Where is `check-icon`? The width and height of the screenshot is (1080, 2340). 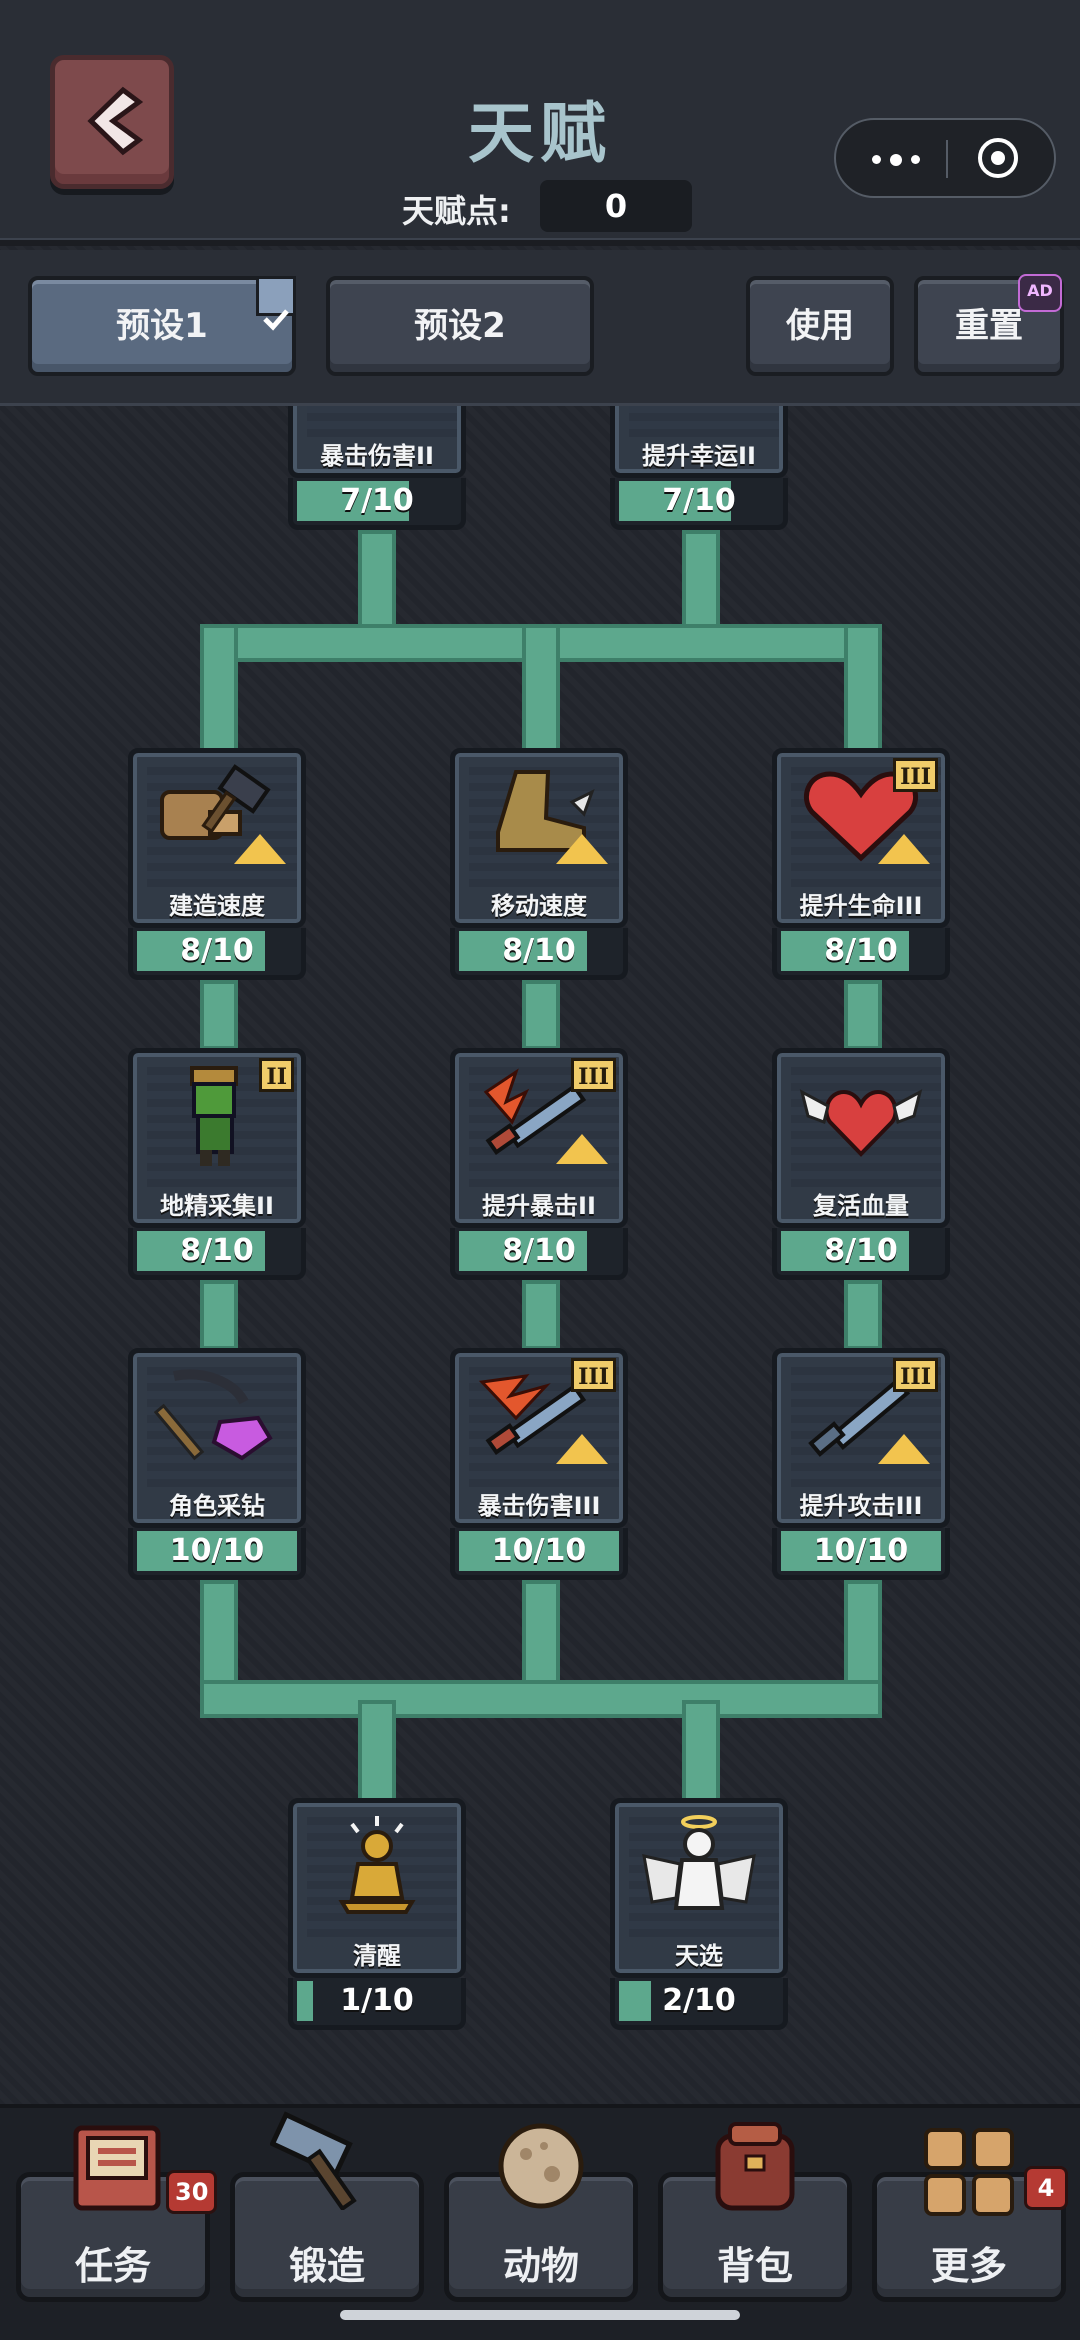 check-icon is located at coordinates (276, 303).